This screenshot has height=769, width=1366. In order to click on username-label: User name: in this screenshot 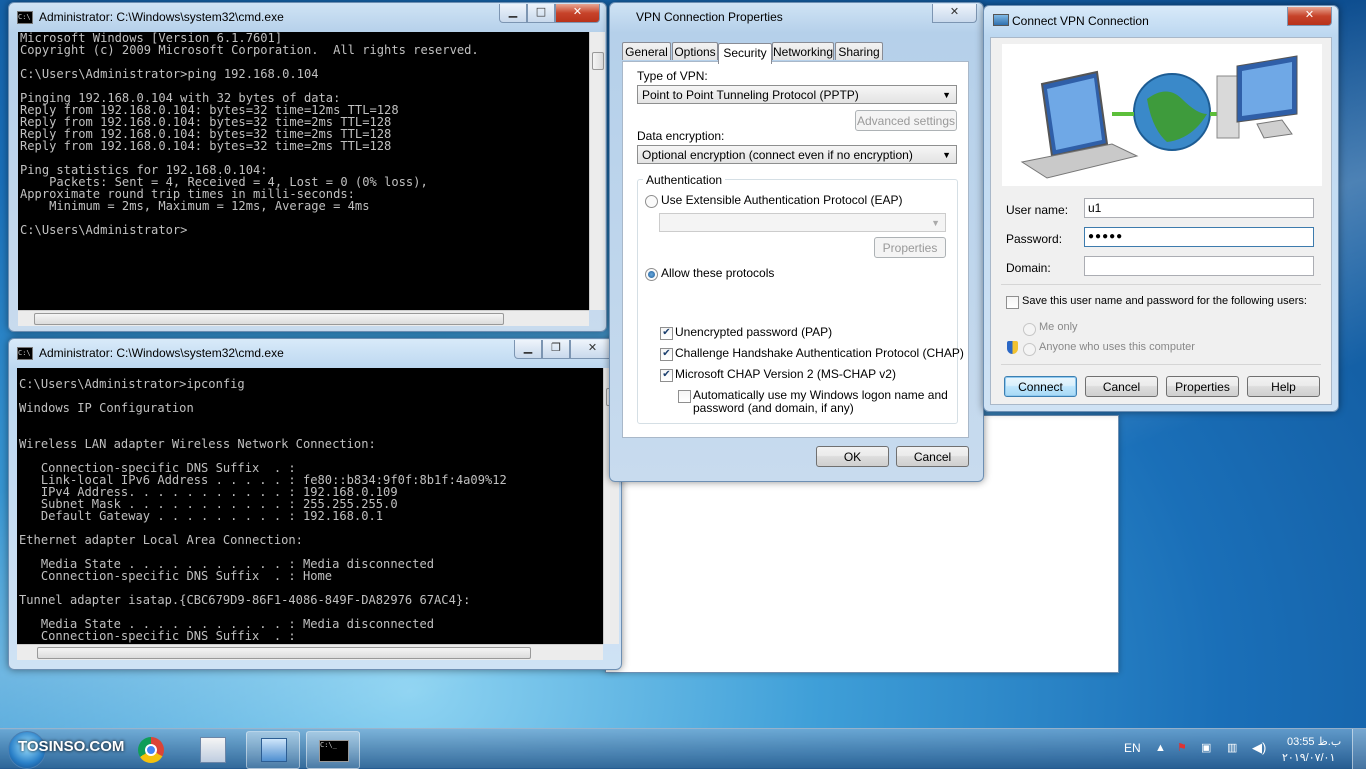, I will do `click(1037, 210)`.